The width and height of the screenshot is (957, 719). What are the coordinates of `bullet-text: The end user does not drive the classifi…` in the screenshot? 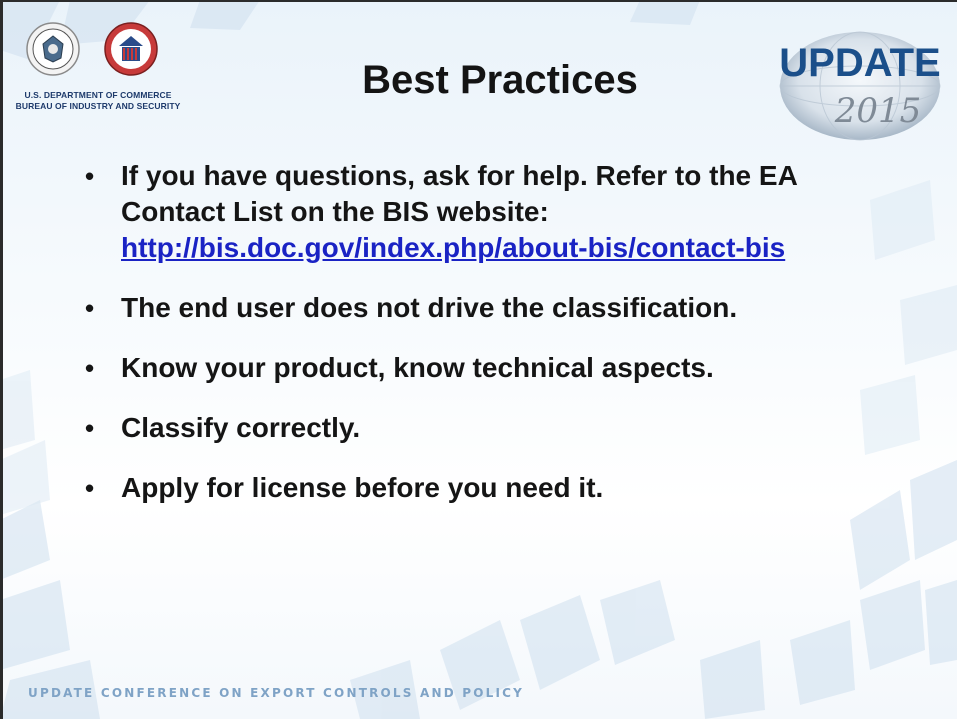 It's located at (429, 307).